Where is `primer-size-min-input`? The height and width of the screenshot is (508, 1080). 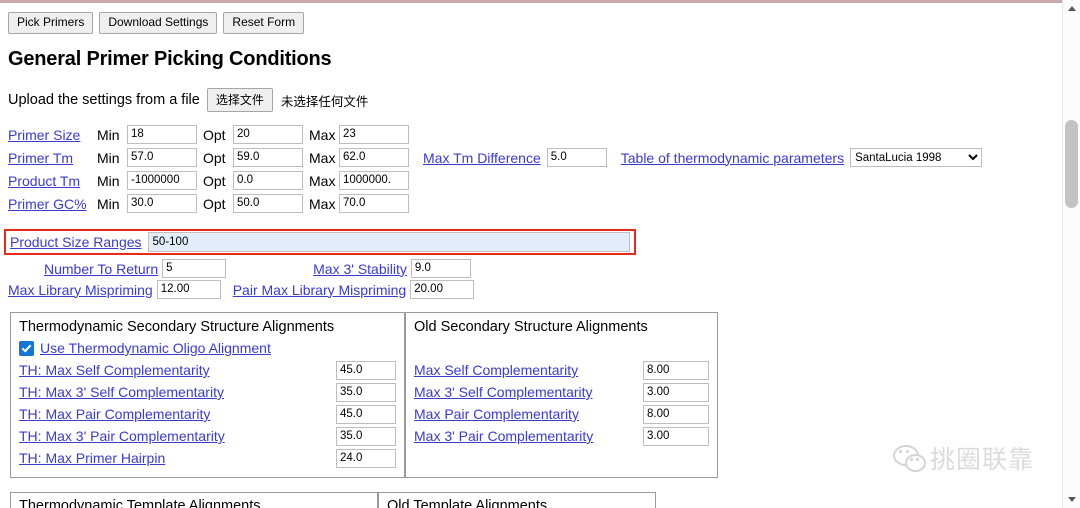
primer-size-min-input is located at coordinates (162, 134).